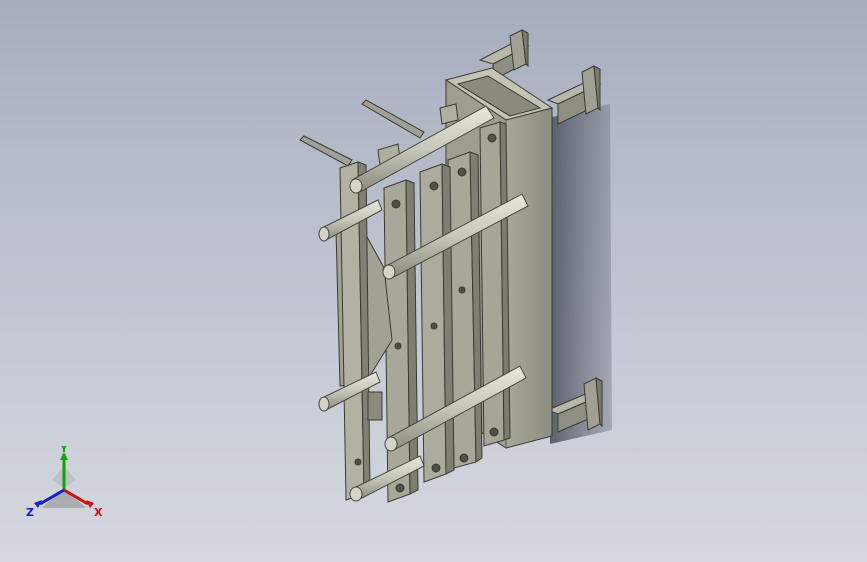 Image resolution: width=867 pixels, height=562 pixels. What do you see at coordinates (326, 151) in the screenshot?
I see `gripper-finger-left` at bounding box center [326, 151].